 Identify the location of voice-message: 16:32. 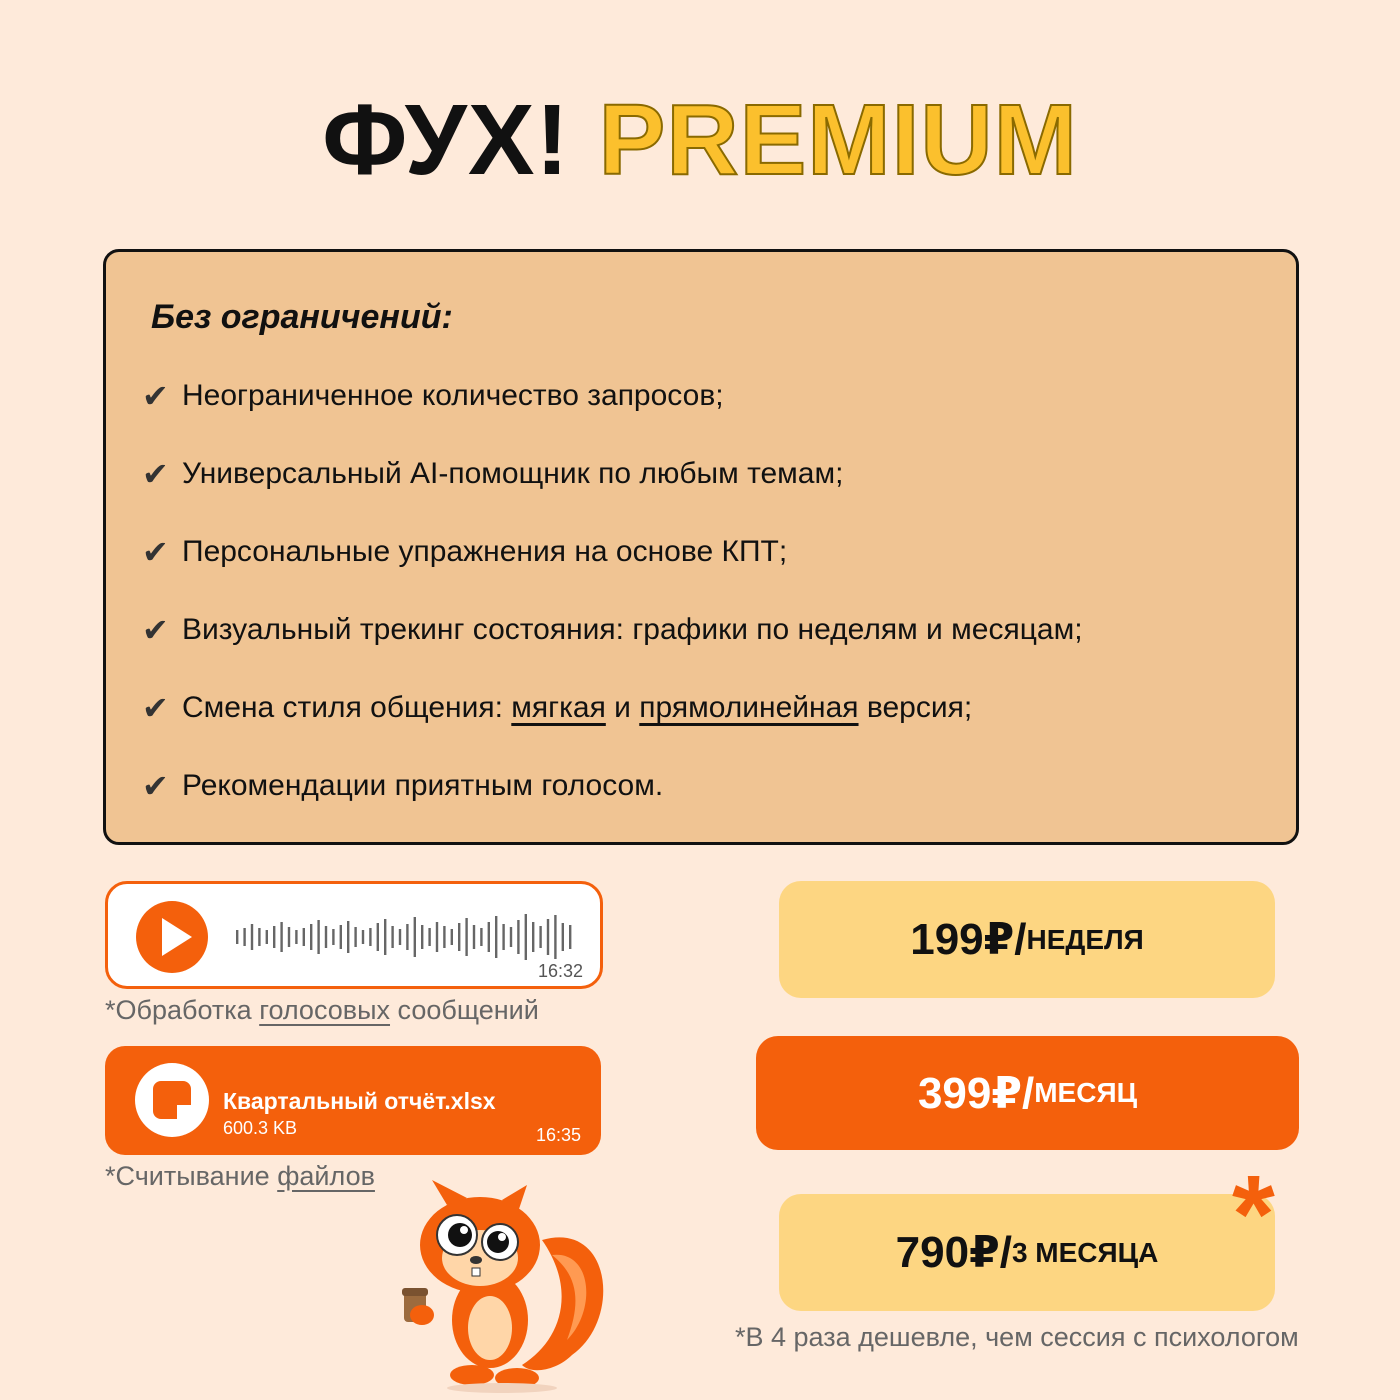
(354, 935).